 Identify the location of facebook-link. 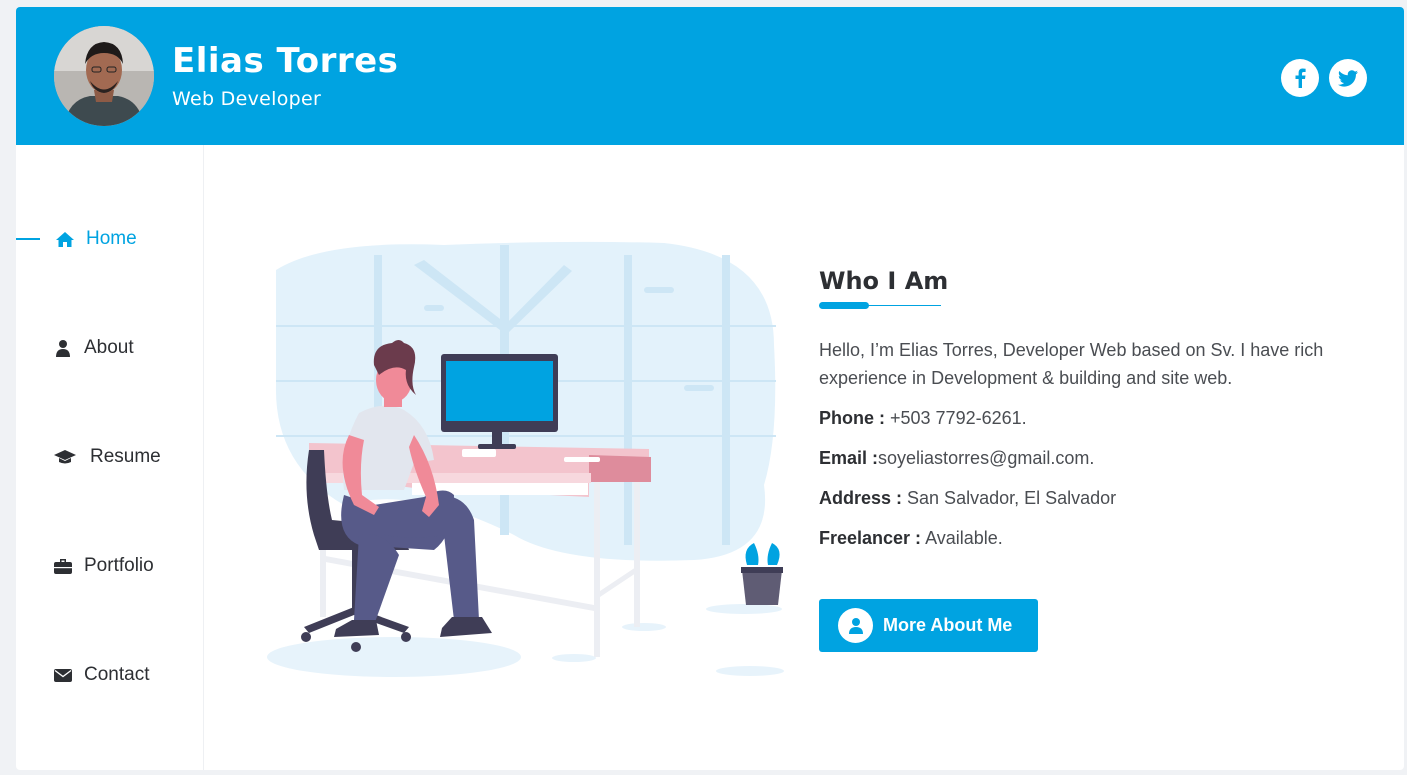
(1300, 78).